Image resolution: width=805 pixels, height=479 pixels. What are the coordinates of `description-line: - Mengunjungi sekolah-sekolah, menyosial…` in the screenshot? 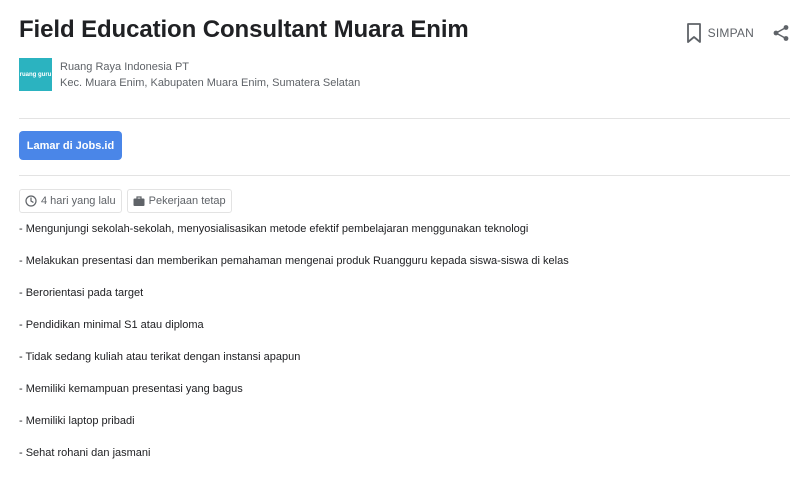 It's located at (274, 229).